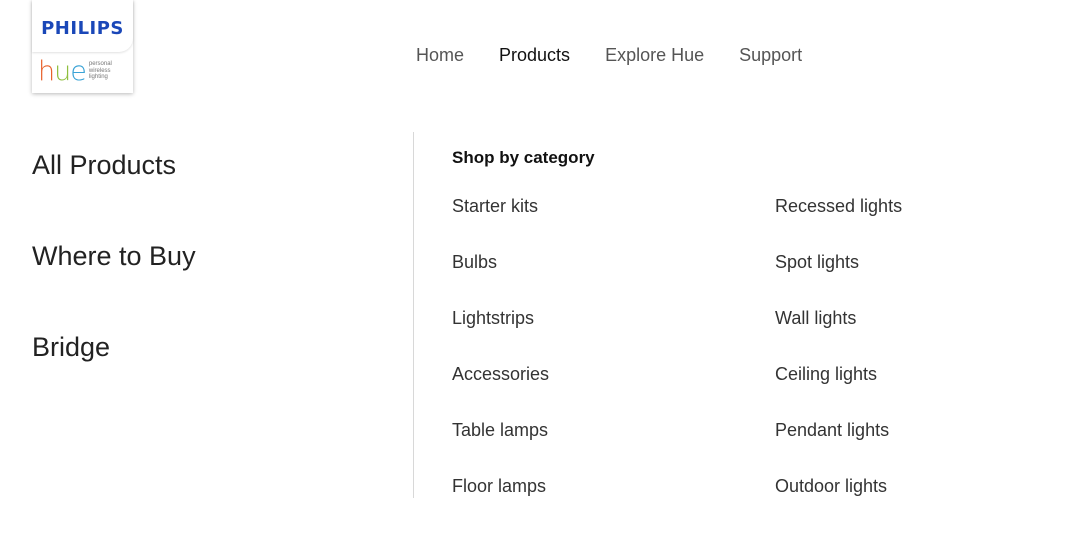  What do you see at coordinates (78, 71) in the screenshot?
I see `hue-letter-e: e` at bounding box center [78, 71].